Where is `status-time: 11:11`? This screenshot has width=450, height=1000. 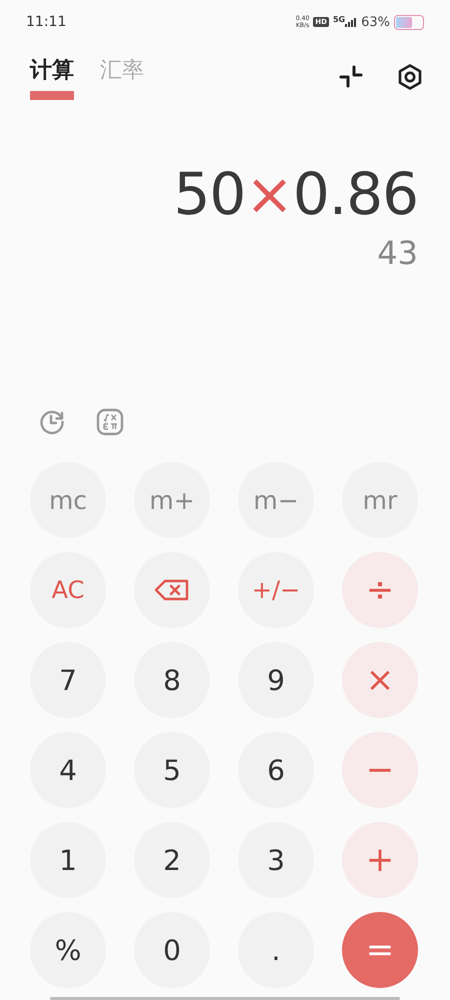
status-time: 11:11 is located at coordinates (46, 22).